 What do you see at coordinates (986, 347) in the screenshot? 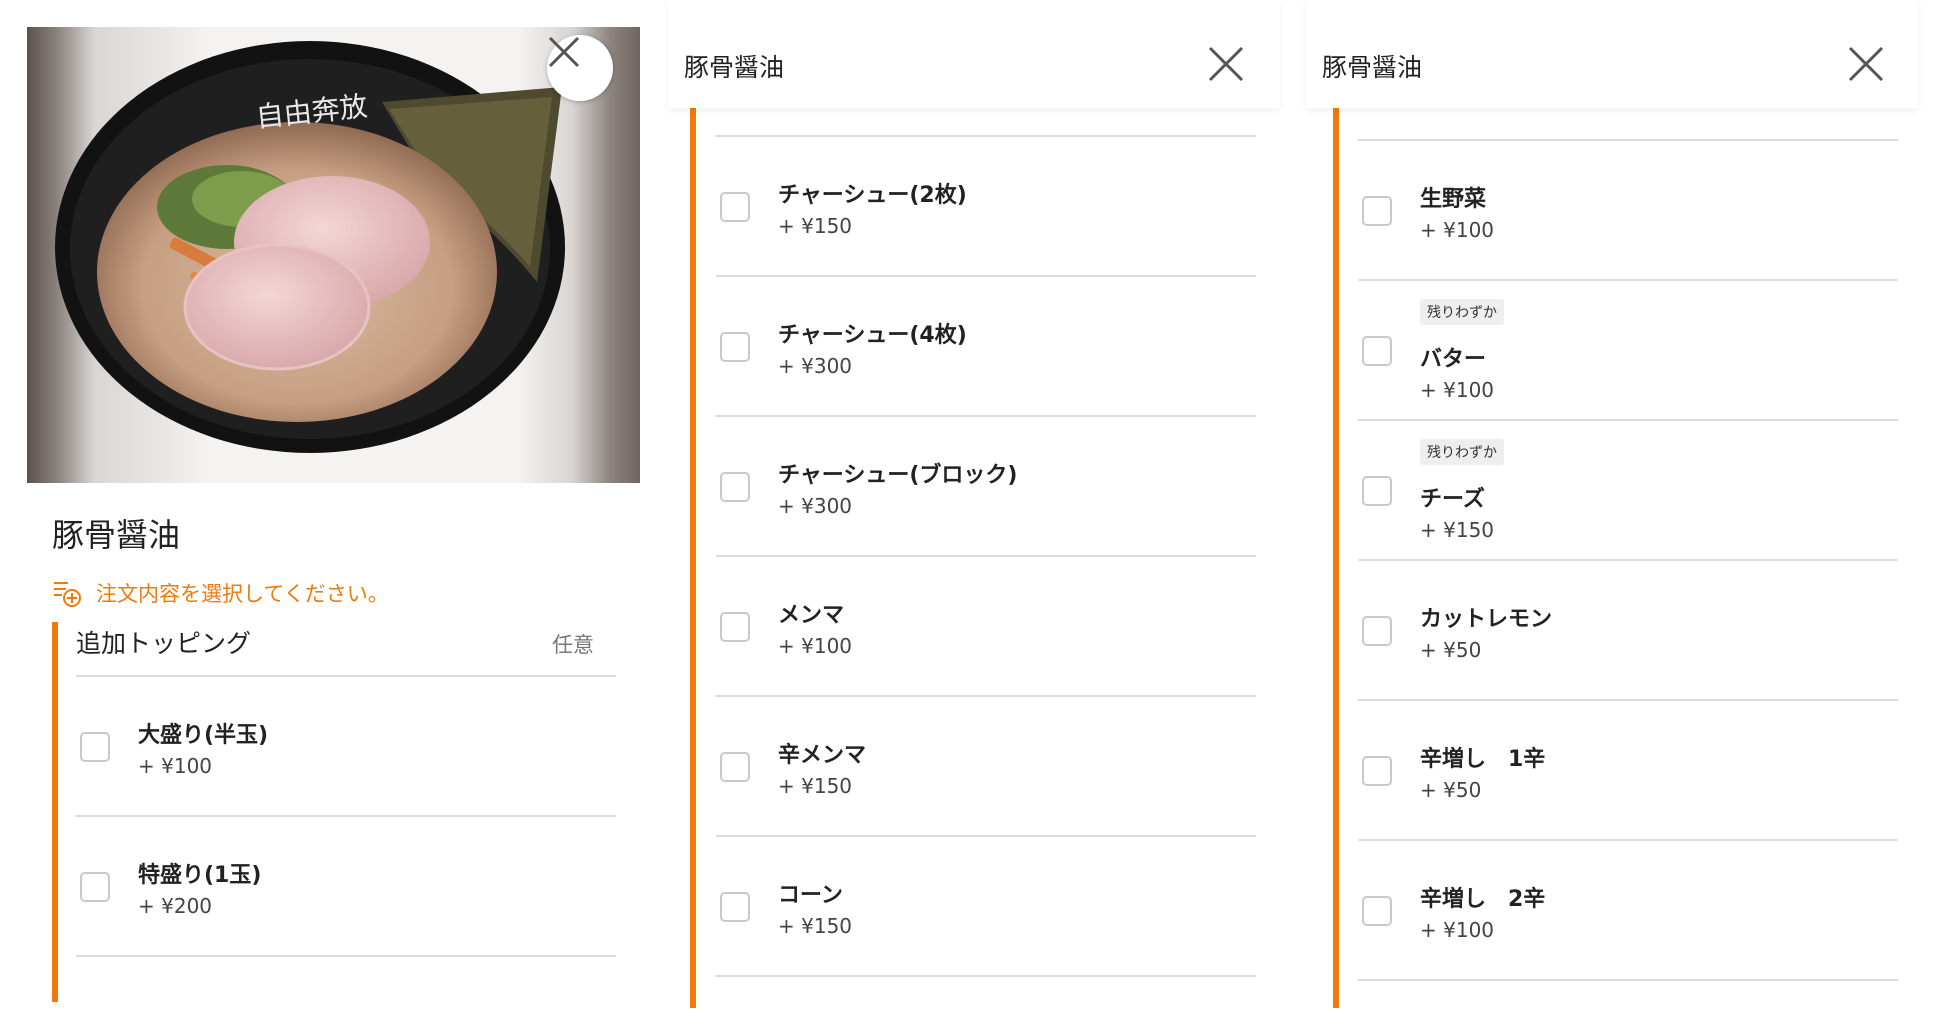
I see `topping-option: チャーシュー(4枚) + ¥300` at bounding box center [986, 347].